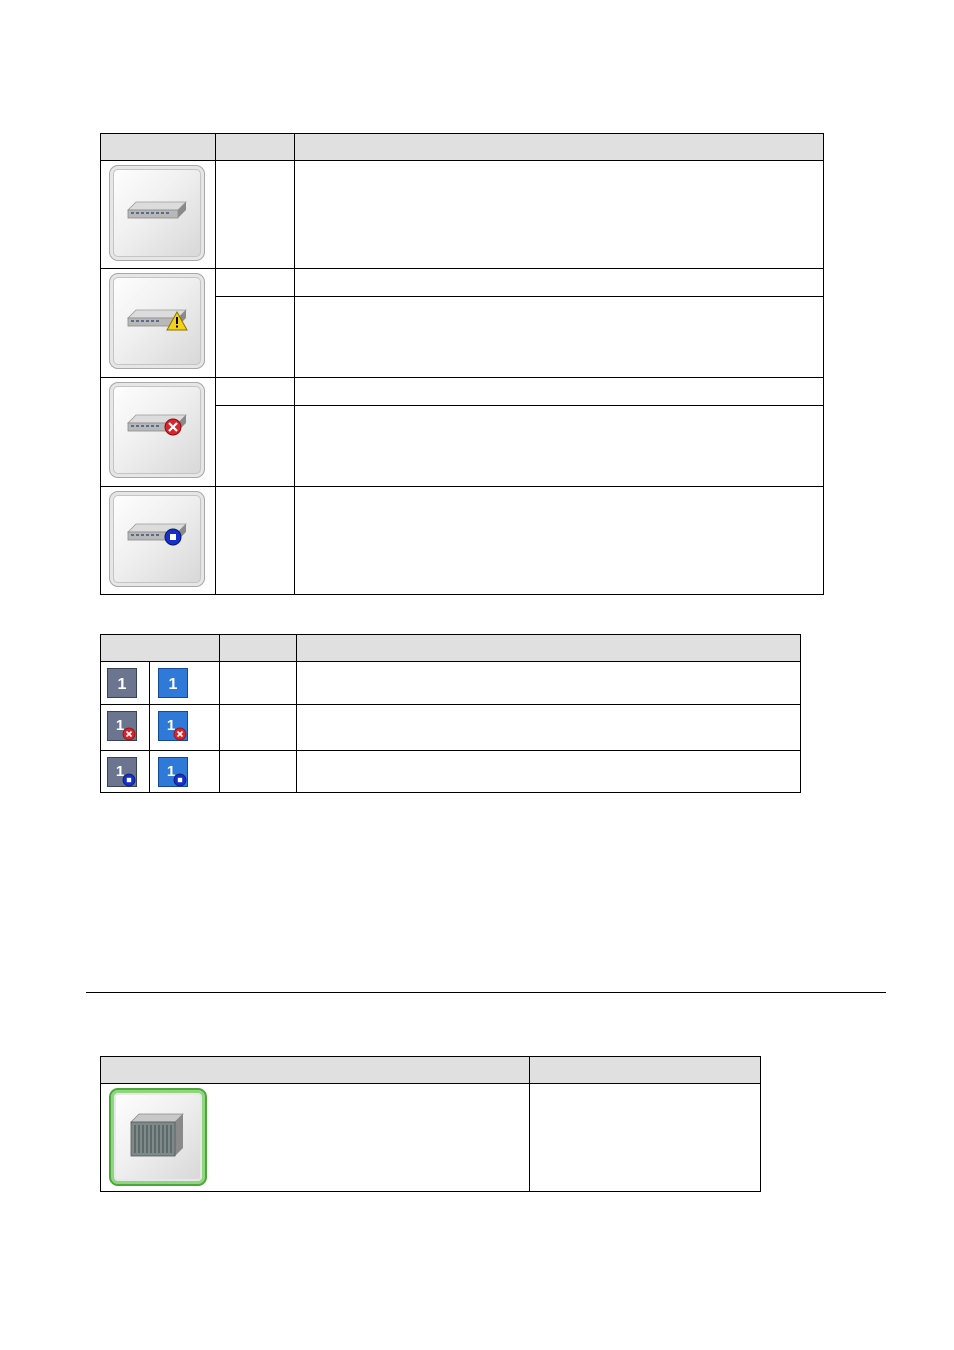 Image resolution: width=954 pixels, height=1350 pixels. What do you see at coordinates (157, 213) in the screenshot?
I see `switch-normal-icon` at bounding box center [157, 213].